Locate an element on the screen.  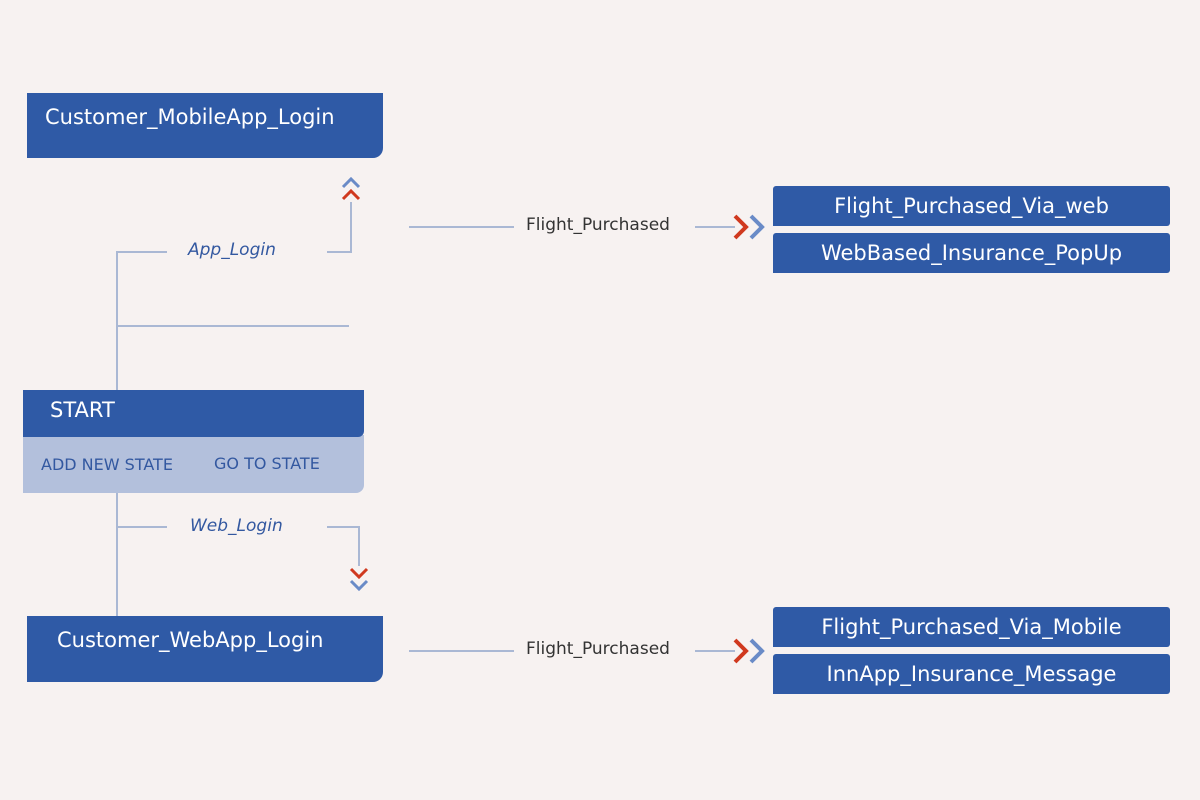
add-new-state-button: ADD NEW STATE is located at coordinates (107, 464).